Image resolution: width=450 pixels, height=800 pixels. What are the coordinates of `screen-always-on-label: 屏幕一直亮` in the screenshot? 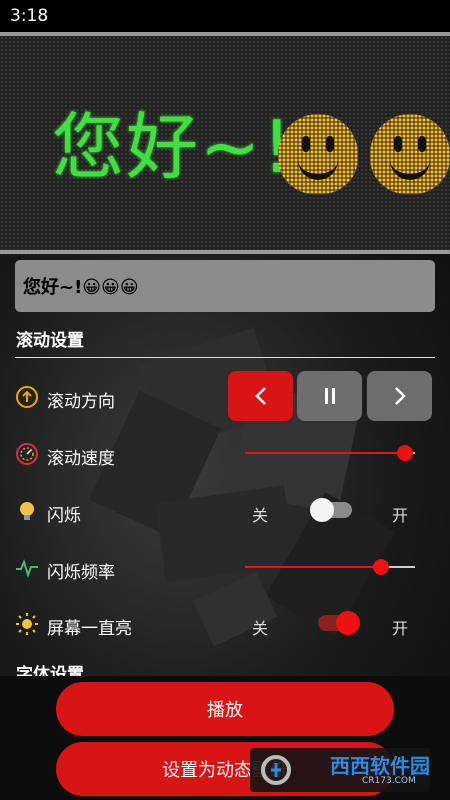 It's located at (89, 629).